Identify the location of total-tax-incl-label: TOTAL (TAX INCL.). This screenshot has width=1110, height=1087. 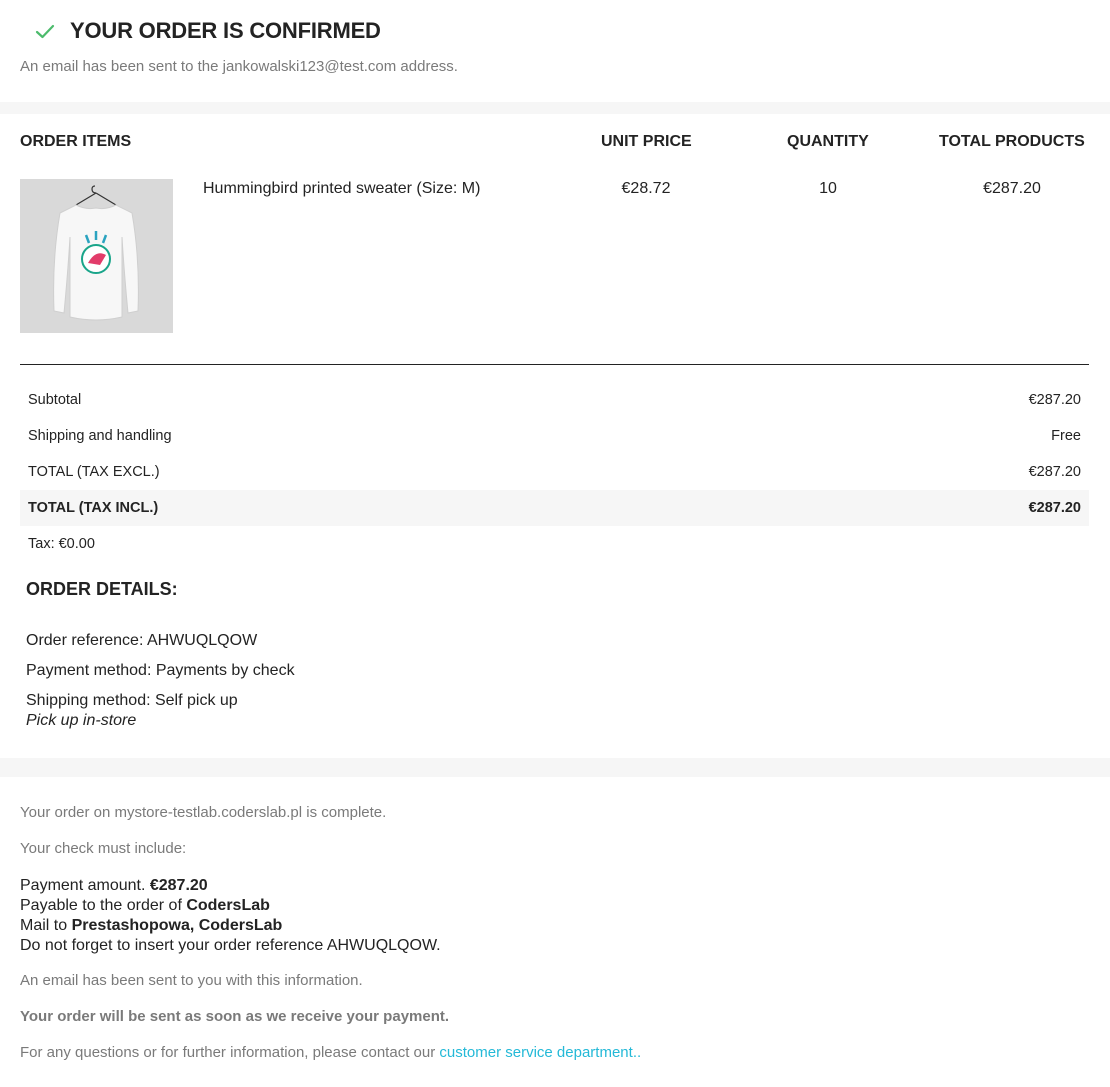
(93, 508).